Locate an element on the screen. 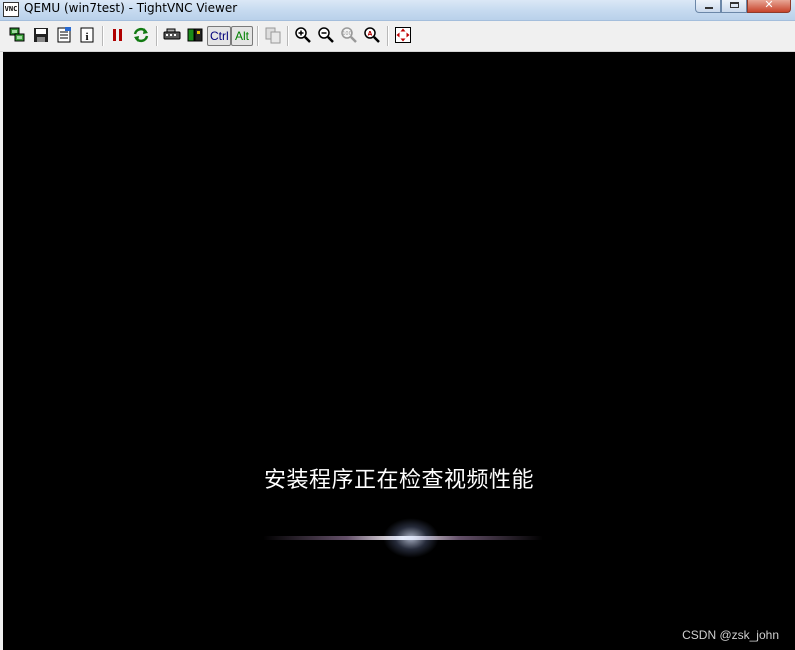  zoom-100-icon: 100 is located at coordinates (349, 35).